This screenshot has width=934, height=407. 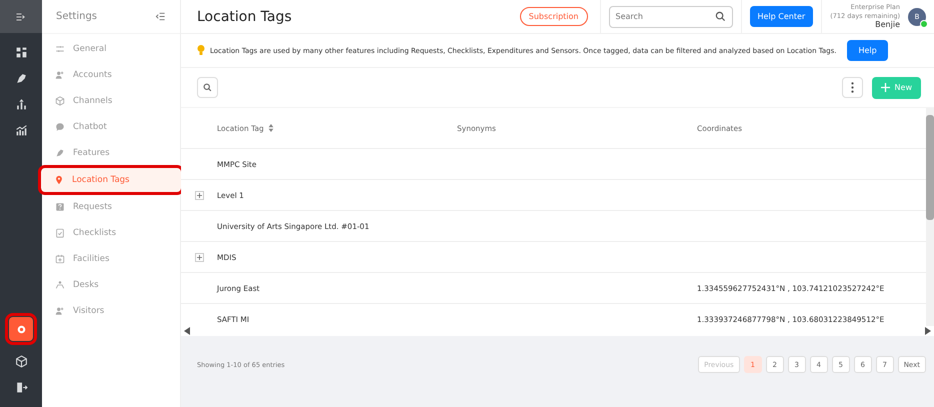 I want to click on collapse-icon, so click(x=160, y=16).